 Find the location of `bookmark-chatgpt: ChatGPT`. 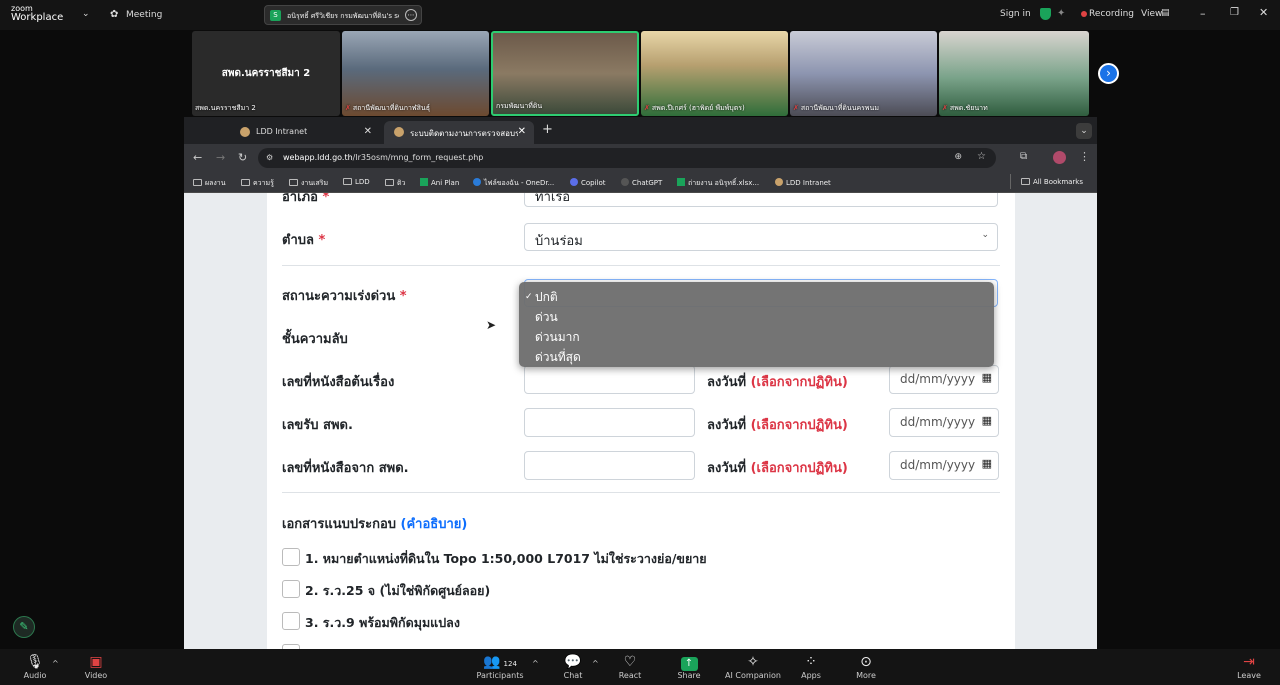

bookmark-chatgpt: ChatGPT is located at coordinates (641, 182).